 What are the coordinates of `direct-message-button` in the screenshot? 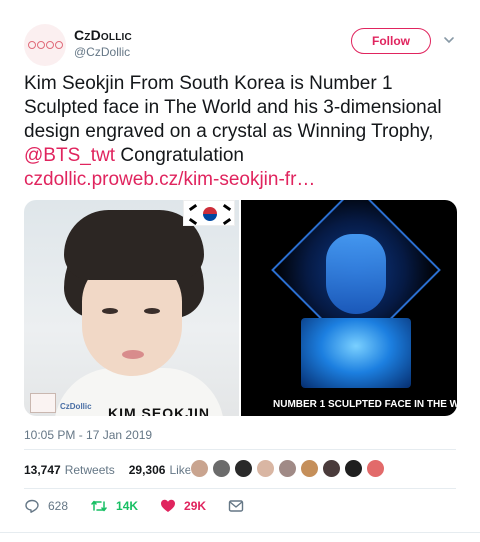 It's located at (240, 506).